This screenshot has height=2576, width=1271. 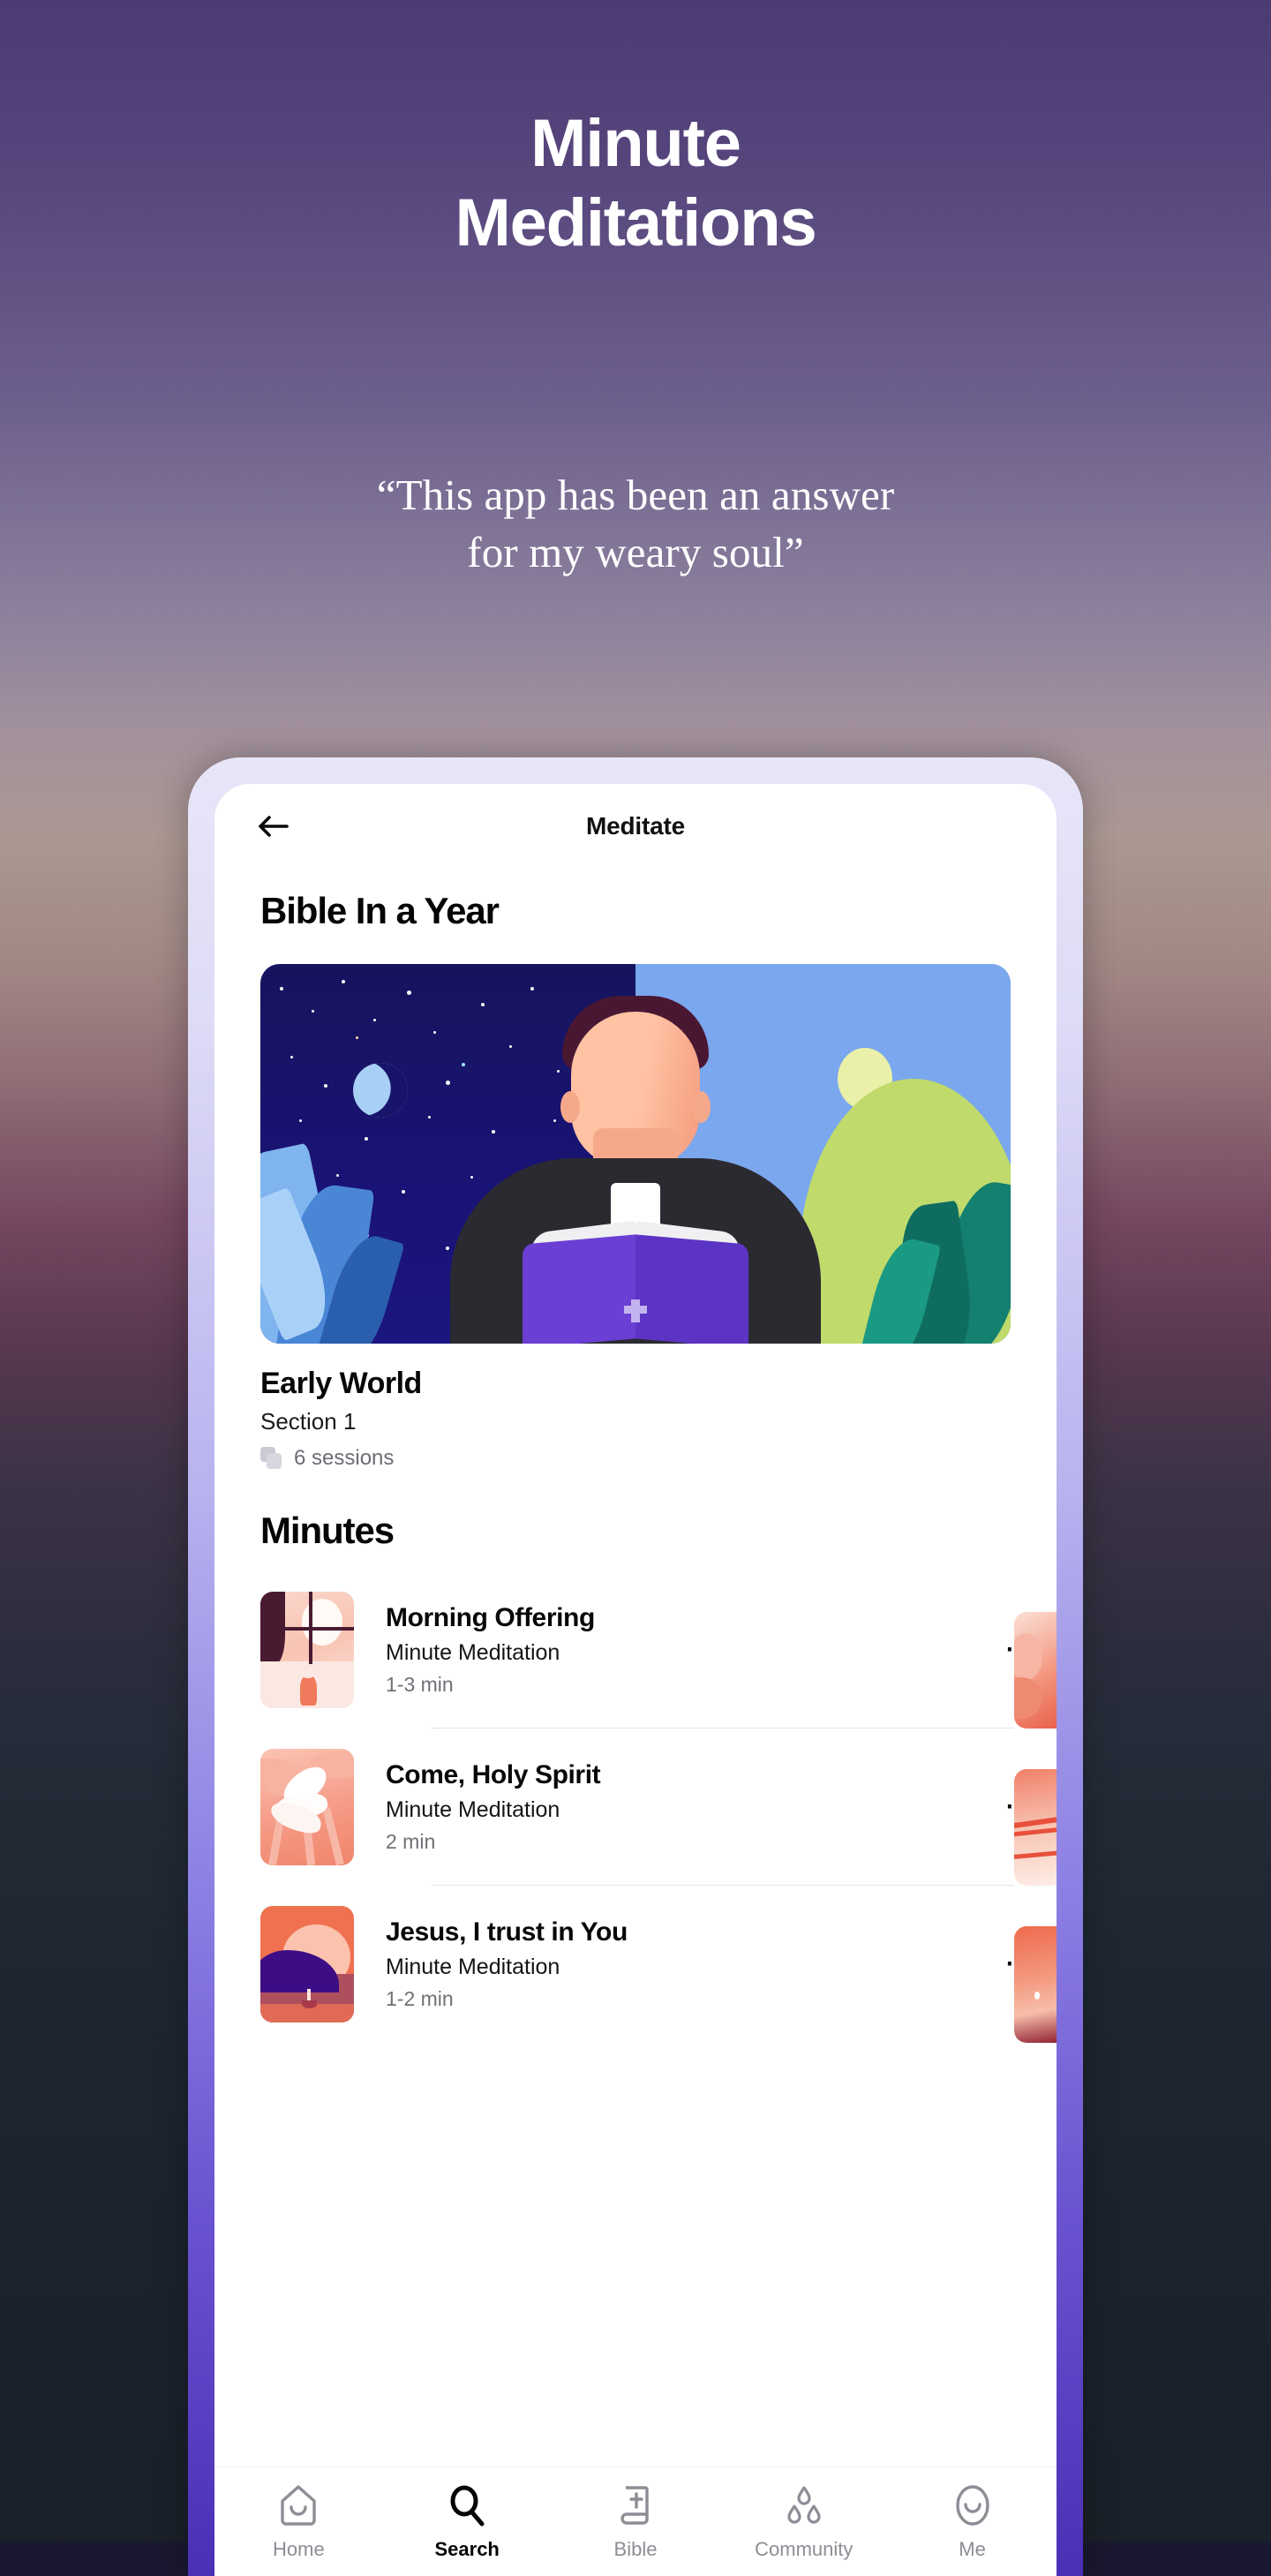 I want to click on section-heading-bible-in-a-year: Bible In a Year, so click(x=380, y=911).